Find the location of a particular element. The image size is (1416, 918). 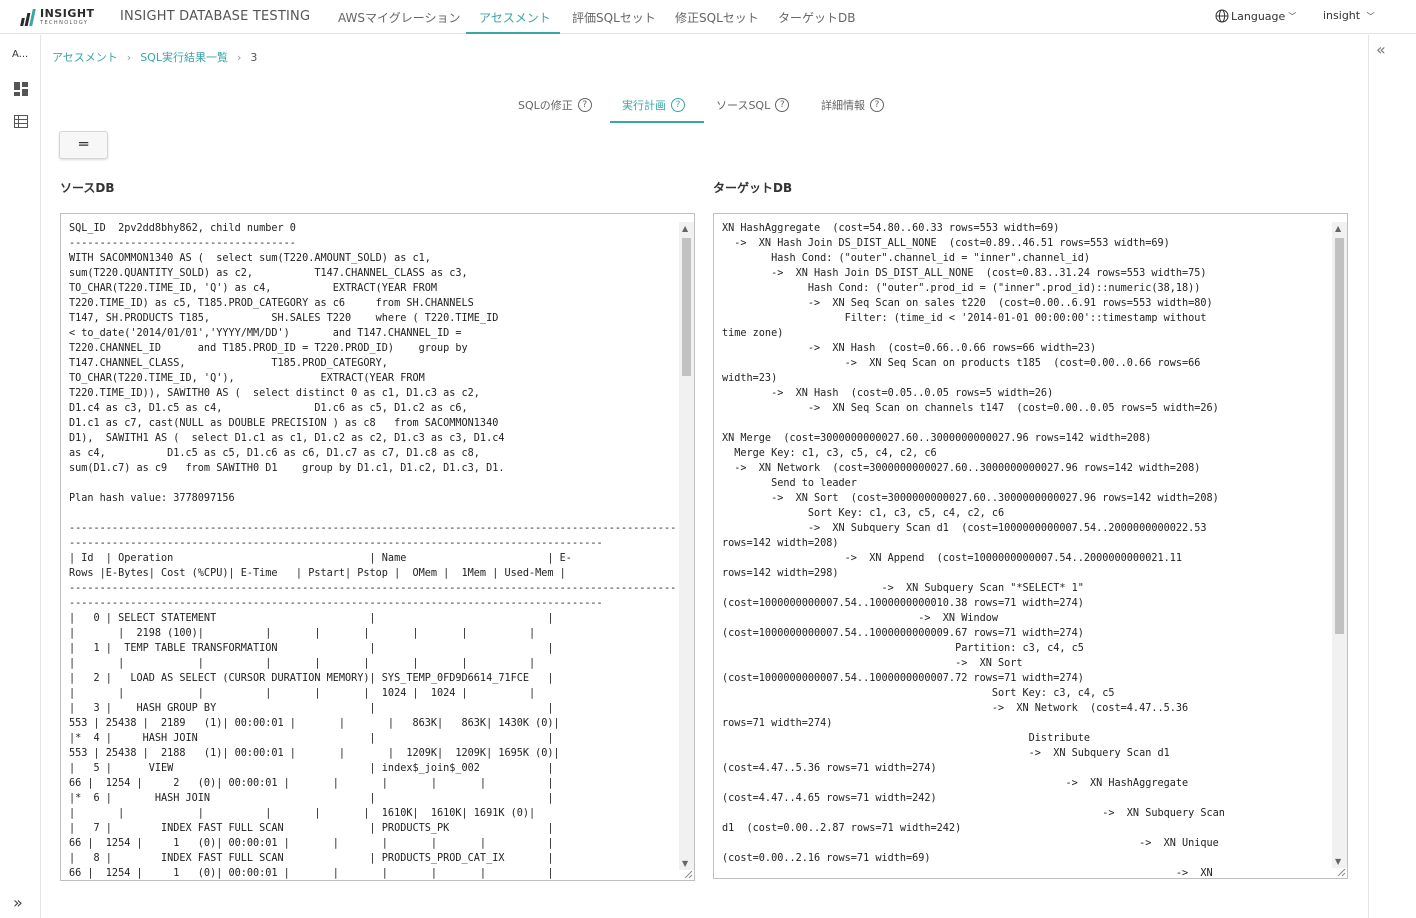

tab-details: 詳細情報? is located at coordinates (852, 105).